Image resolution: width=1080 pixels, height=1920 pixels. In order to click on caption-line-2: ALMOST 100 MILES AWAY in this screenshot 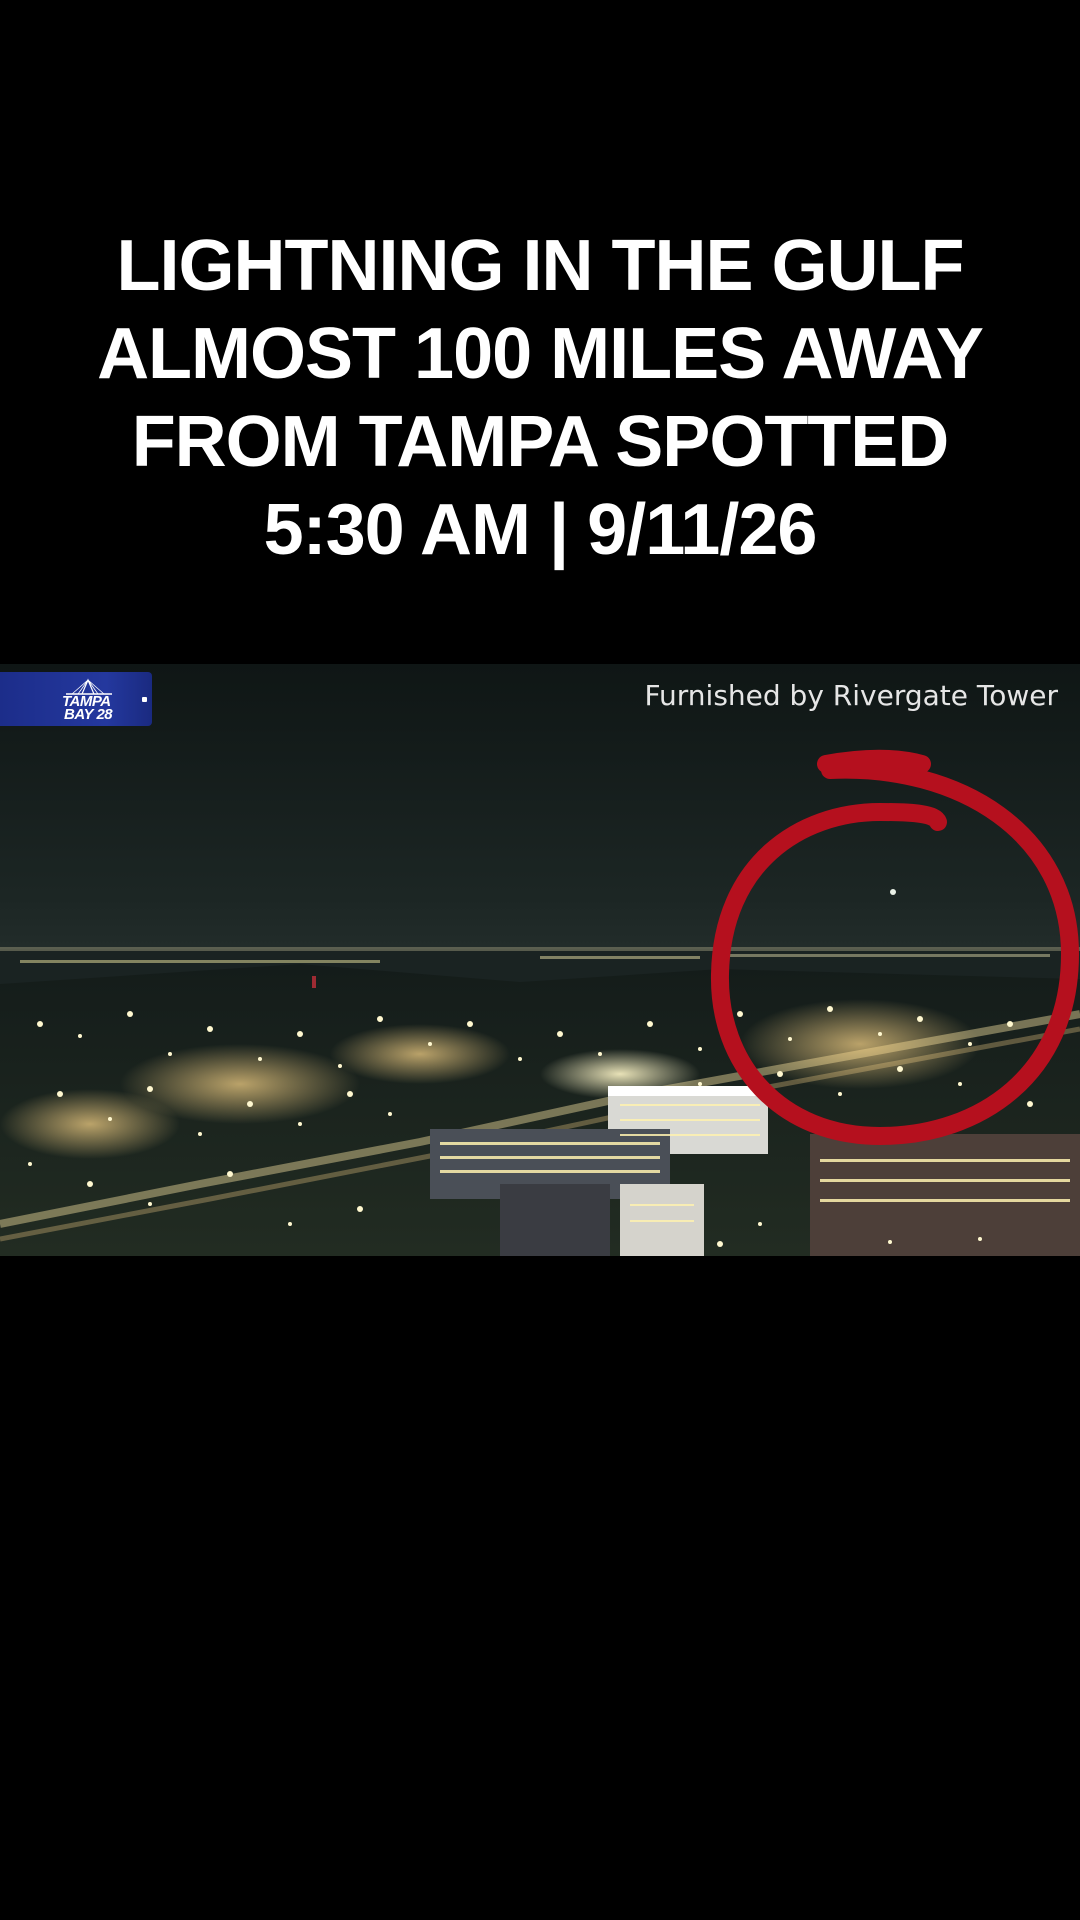, I will do `click(540, 354)`.